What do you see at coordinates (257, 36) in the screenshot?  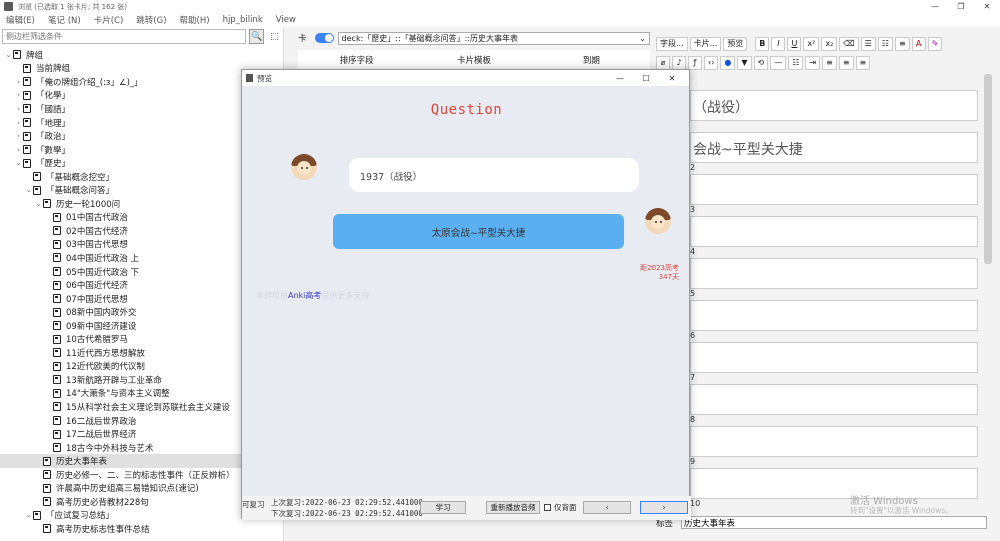 I see `search-icon: 🔍` at bounding box center [257, 36].